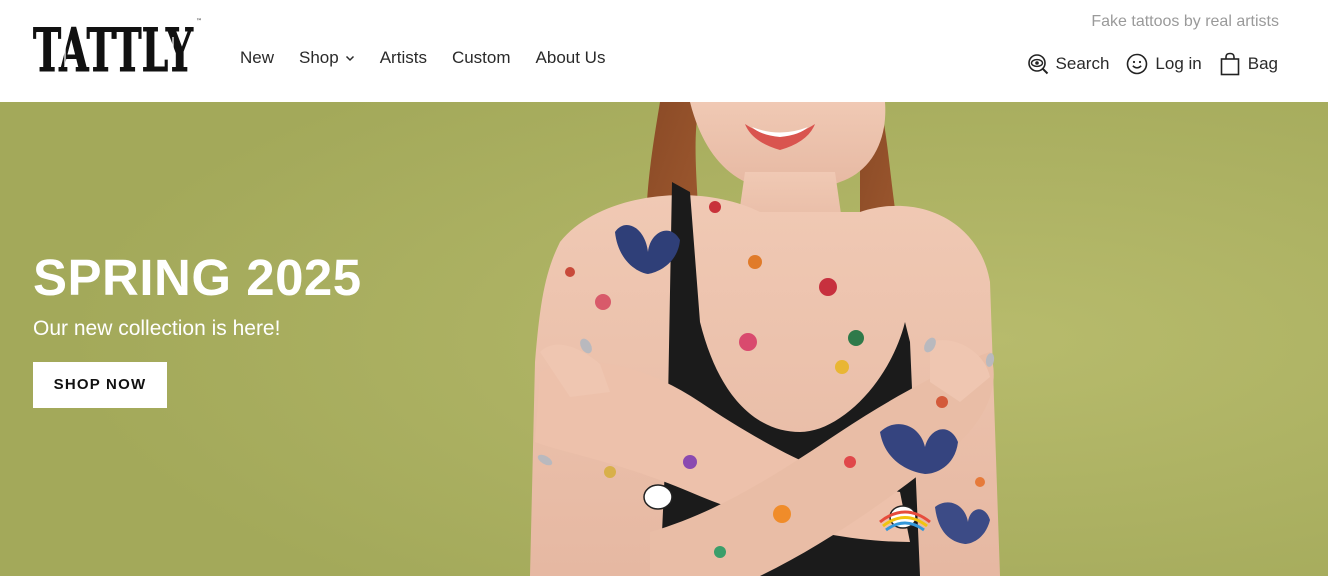  What do you see at coordinates (481, 58) in the screenshot?
I see `nav-custom: Custom` at bounding box center [481, 58].